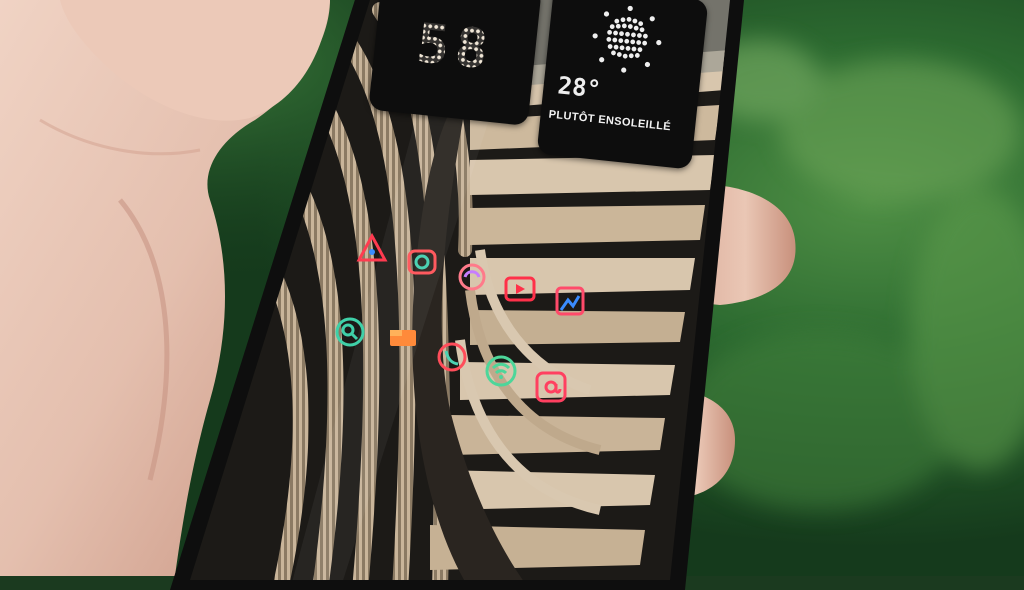  Describe the element at coordinates (372, 249) in the screenshot. I see `shortcut-icon` at that location.